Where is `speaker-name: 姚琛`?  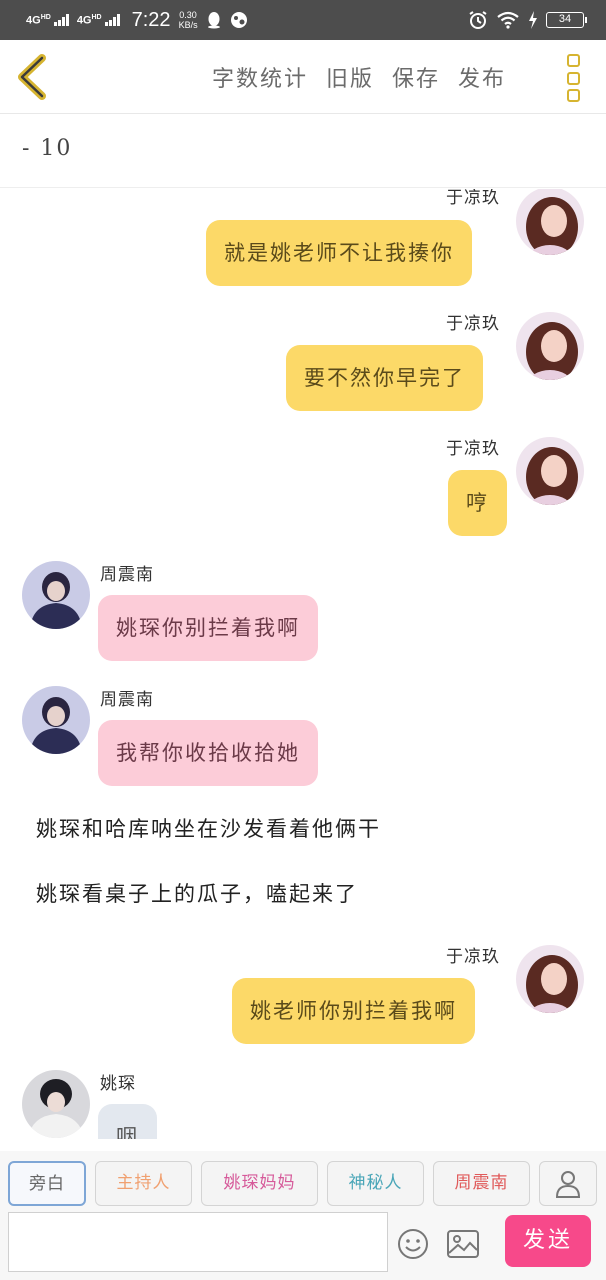
speaker-name: 姚琛 is located at coordinates (118, 1084).